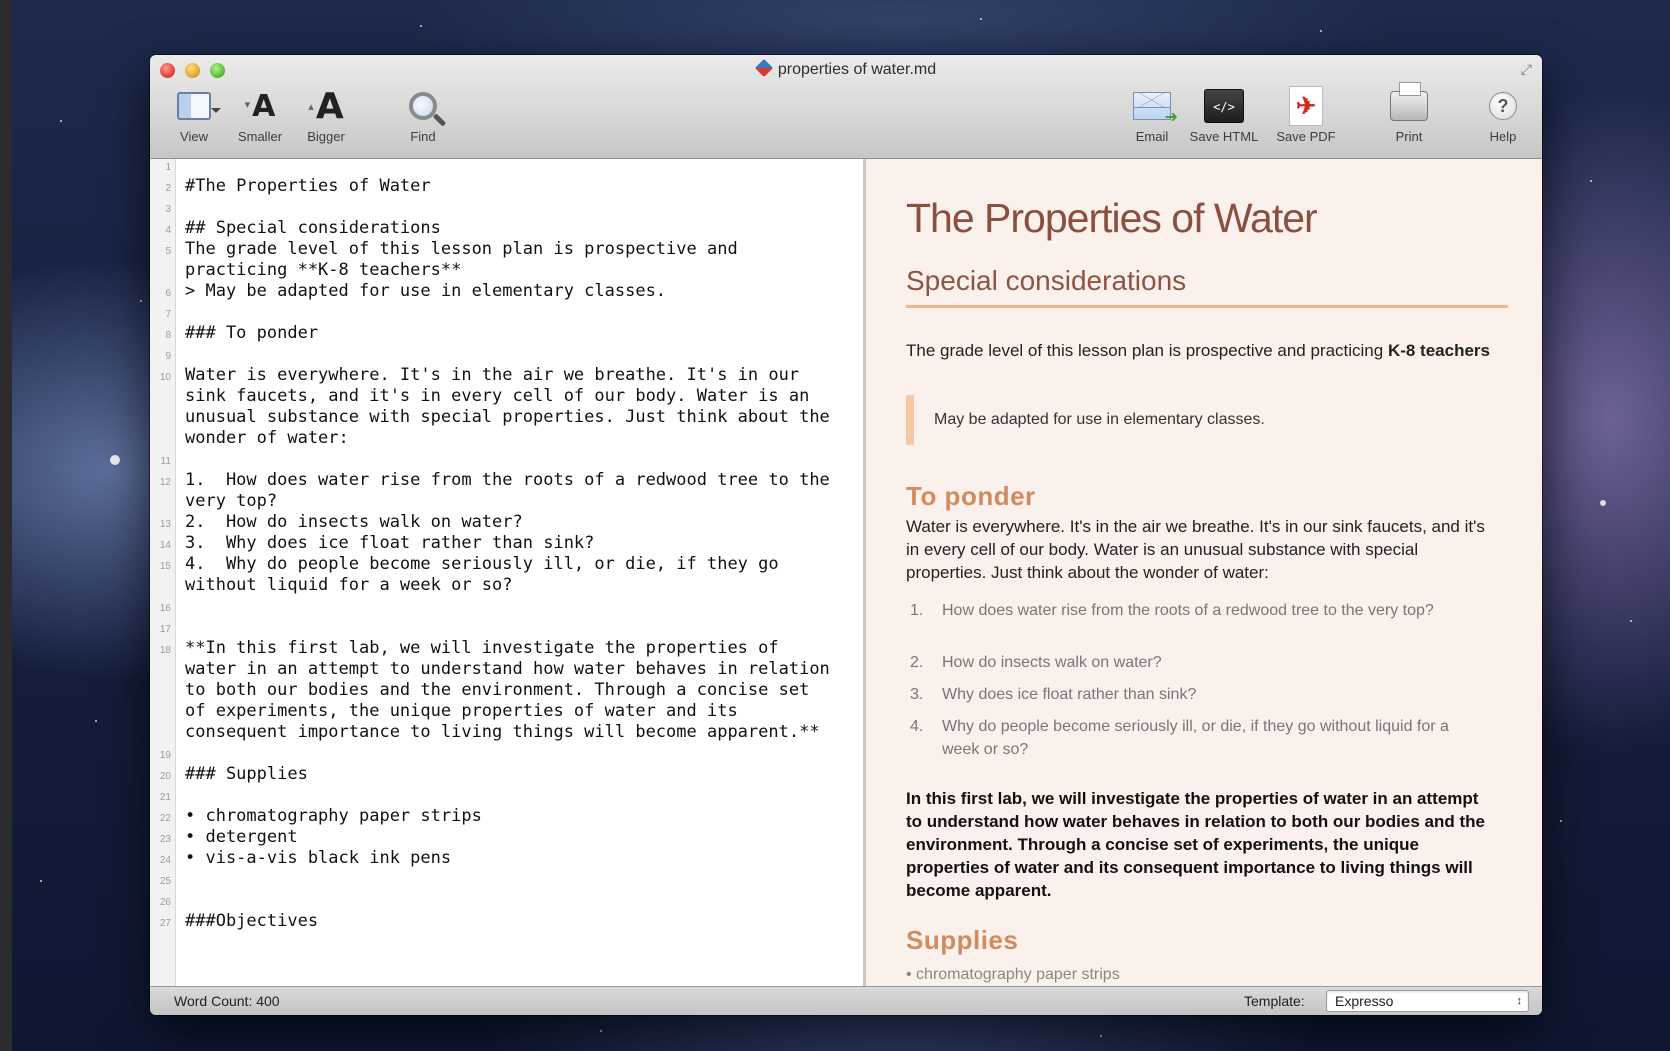 The image size is (1670, 1051). I want to click on preview-heading-supplies: Supplies, so click(962, 940).